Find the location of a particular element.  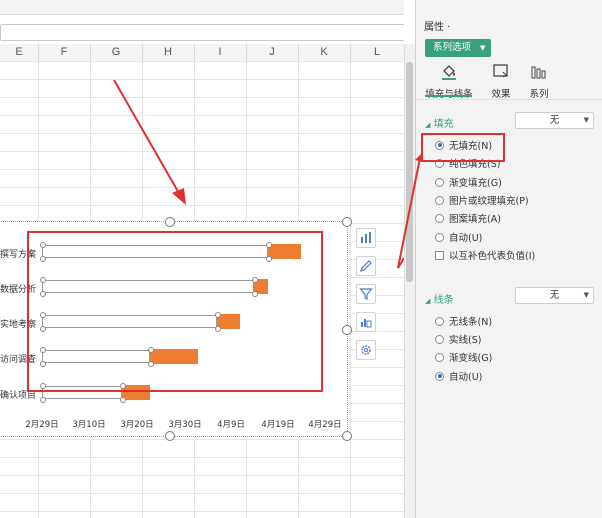

option-label: 渐变填充(G) is located at coordinates (475, 183).